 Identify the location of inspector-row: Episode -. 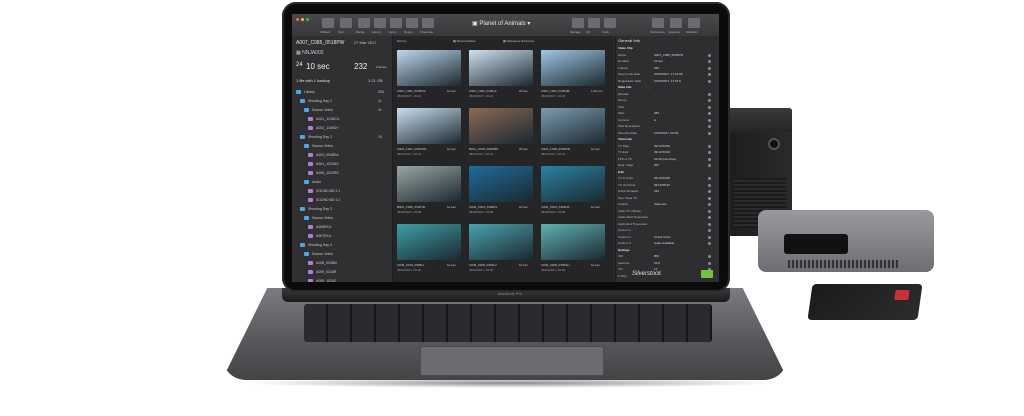
(668, 95).